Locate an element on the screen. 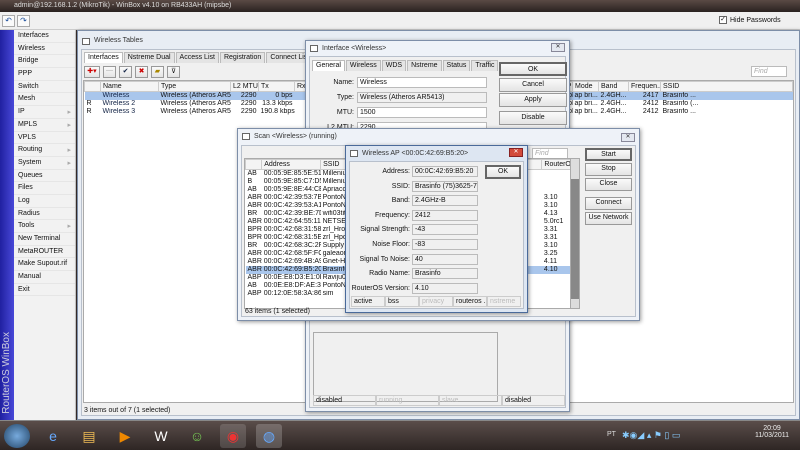  brand-strip: RouterOS WinBox is located at coordinates (7, 225).